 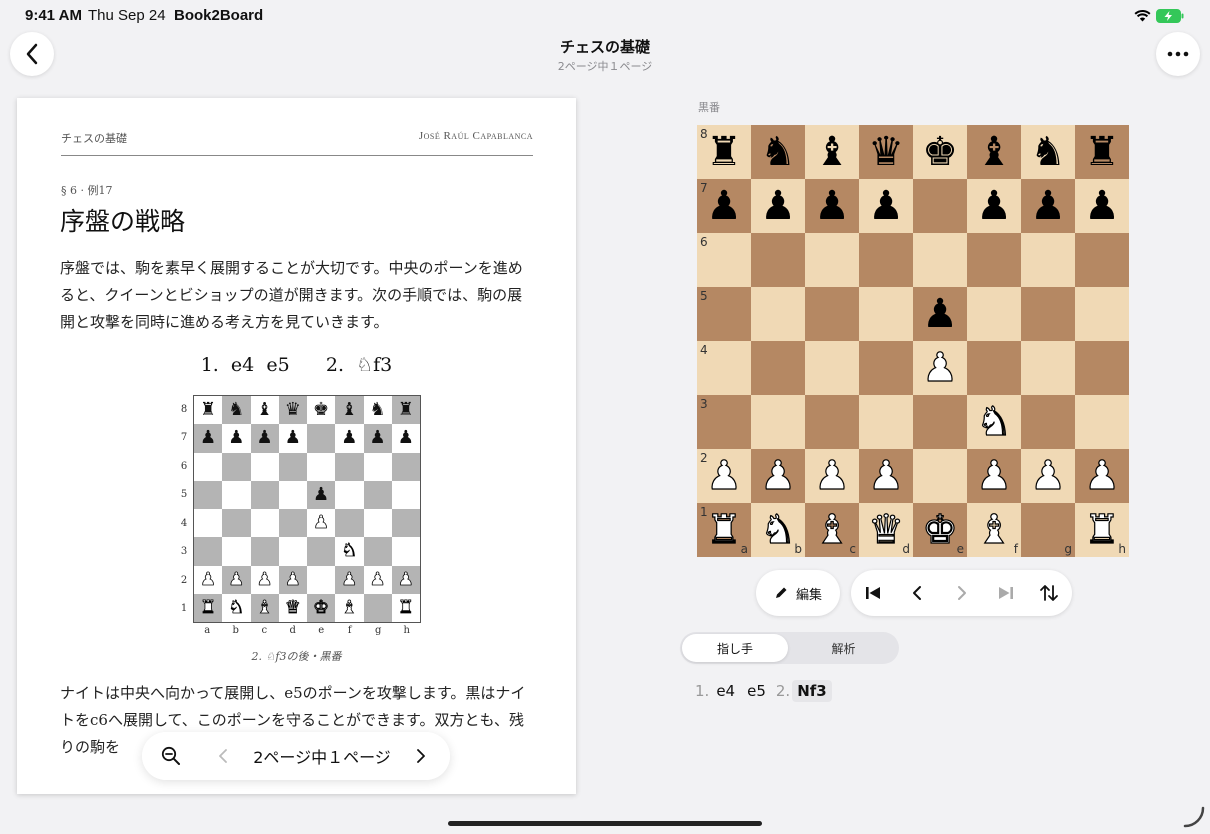 I want to click on square-c6, so click(x=832, y=260).